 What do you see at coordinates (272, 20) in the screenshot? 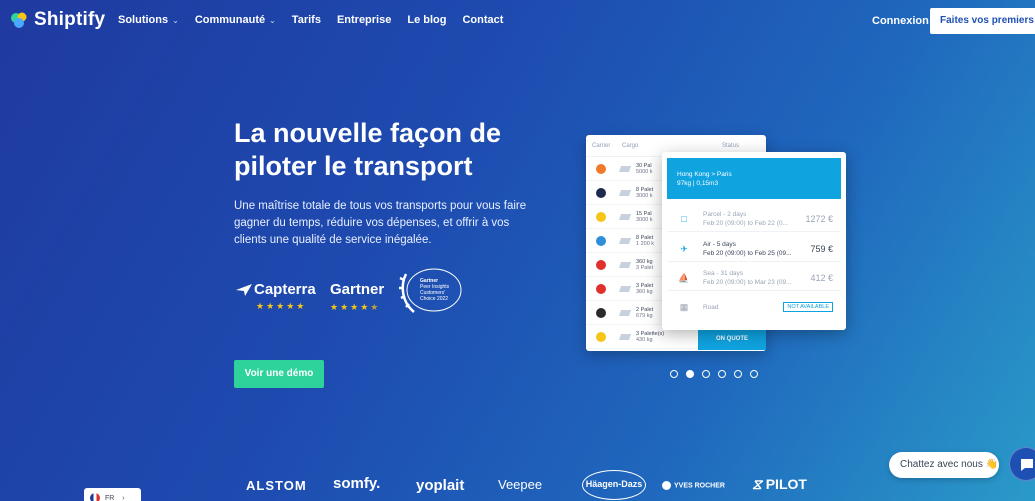
I see `chevron-down-icon: ⌄` at bounding box center [272, 20].